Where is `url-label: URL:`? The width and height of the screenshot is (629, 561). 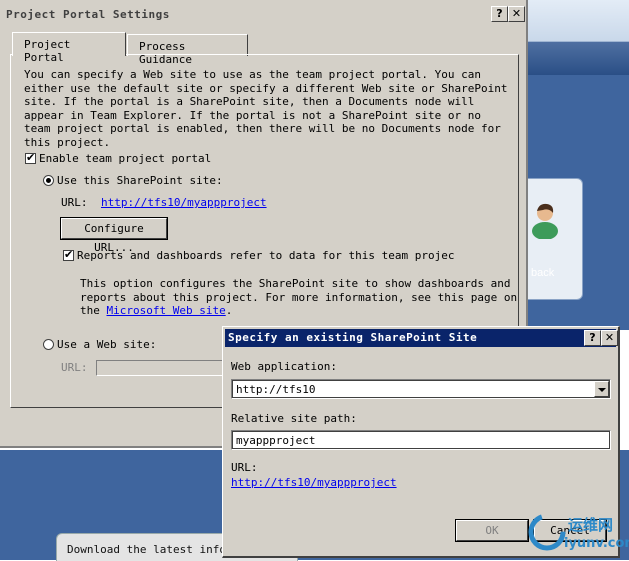
url-label: URL: is located at coordinates (74, 202).